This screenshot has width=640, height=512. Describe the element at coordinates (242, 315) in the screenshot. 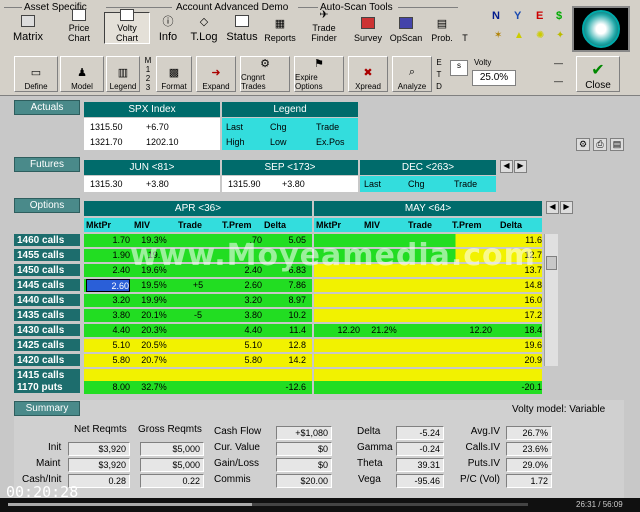

I see `apr-tprem-cell: 3.80` at that location.